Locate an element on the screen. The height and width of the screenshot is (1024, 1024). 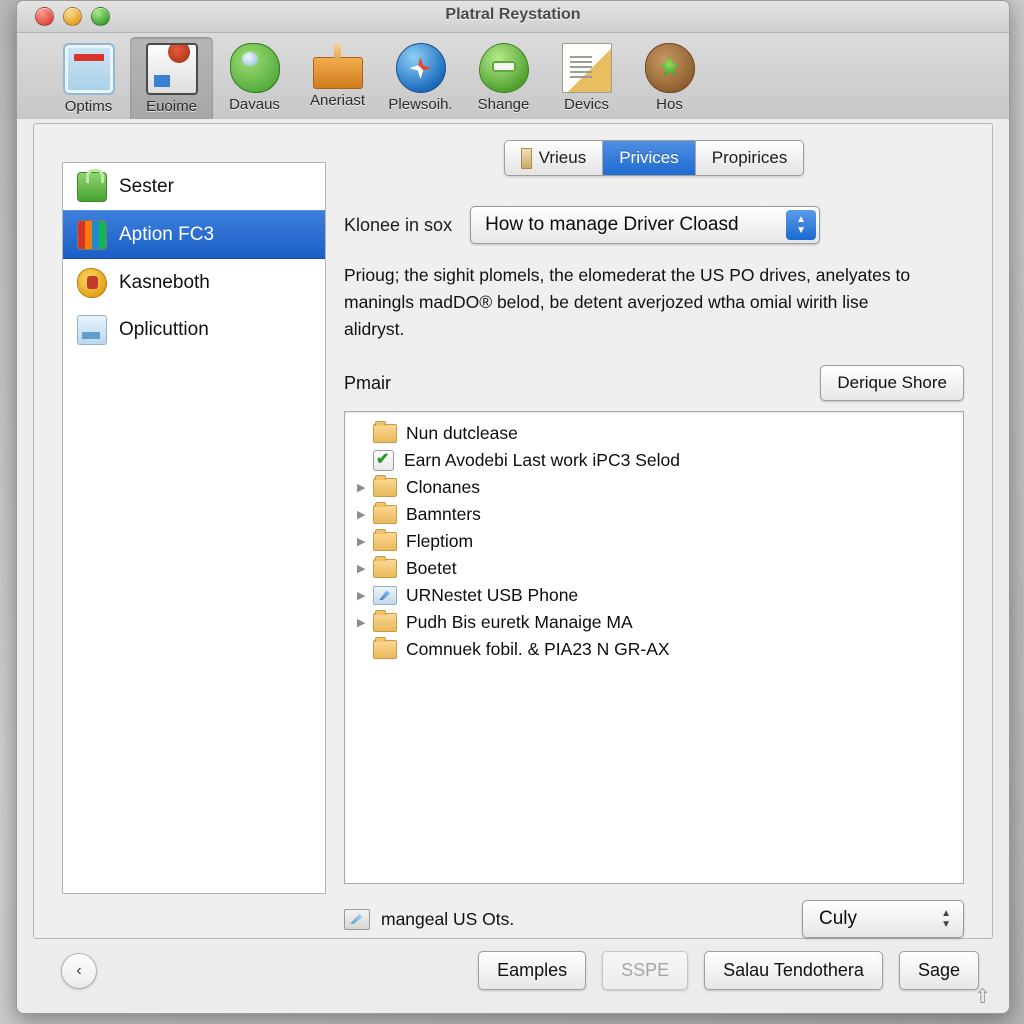
sub-action-row: Pmair Derique Shore is located at coordinates (654, 383).